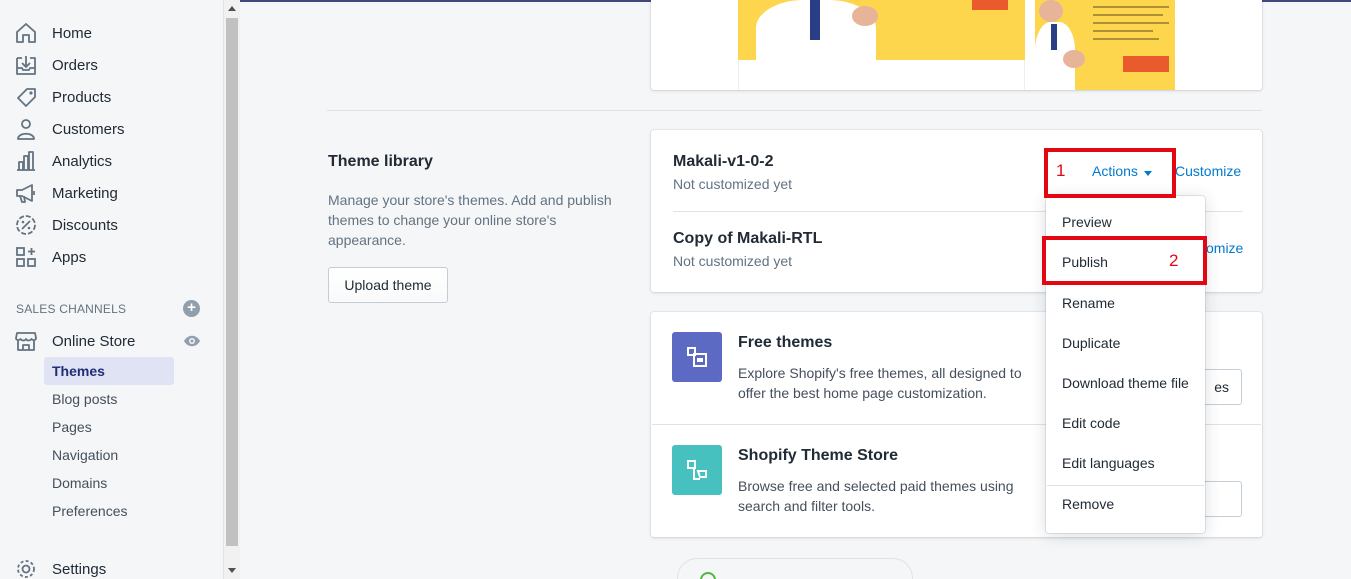 The height and width of the screenshot is (579, 1351). I want to click on sidebar-item-home: Home, so click(112, 33).